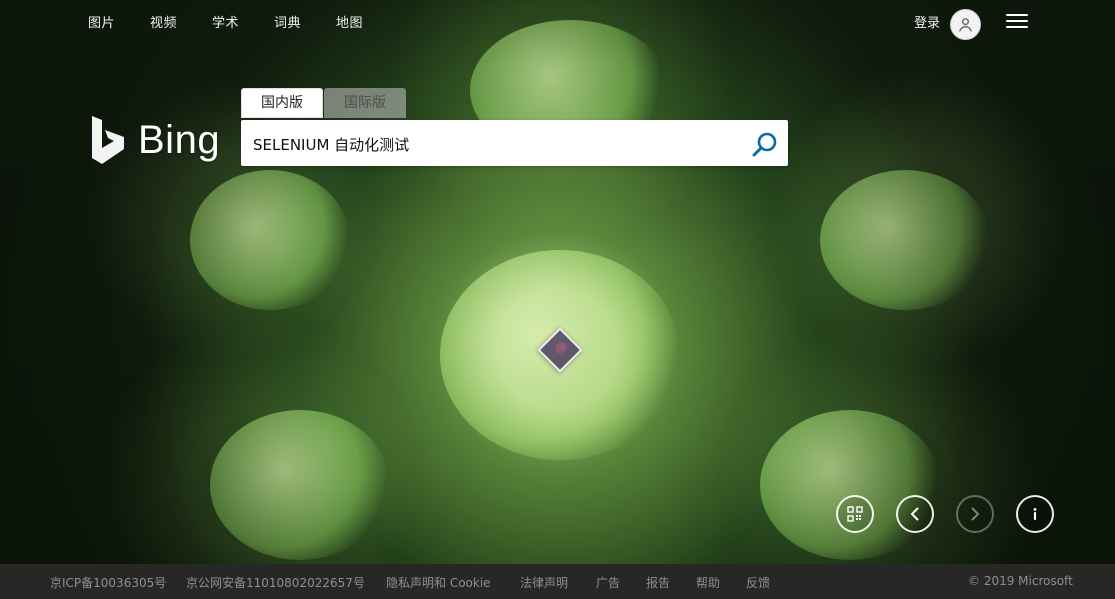 The image size is (1115, 599). I want to click on avatar-button, so click(965, 24).